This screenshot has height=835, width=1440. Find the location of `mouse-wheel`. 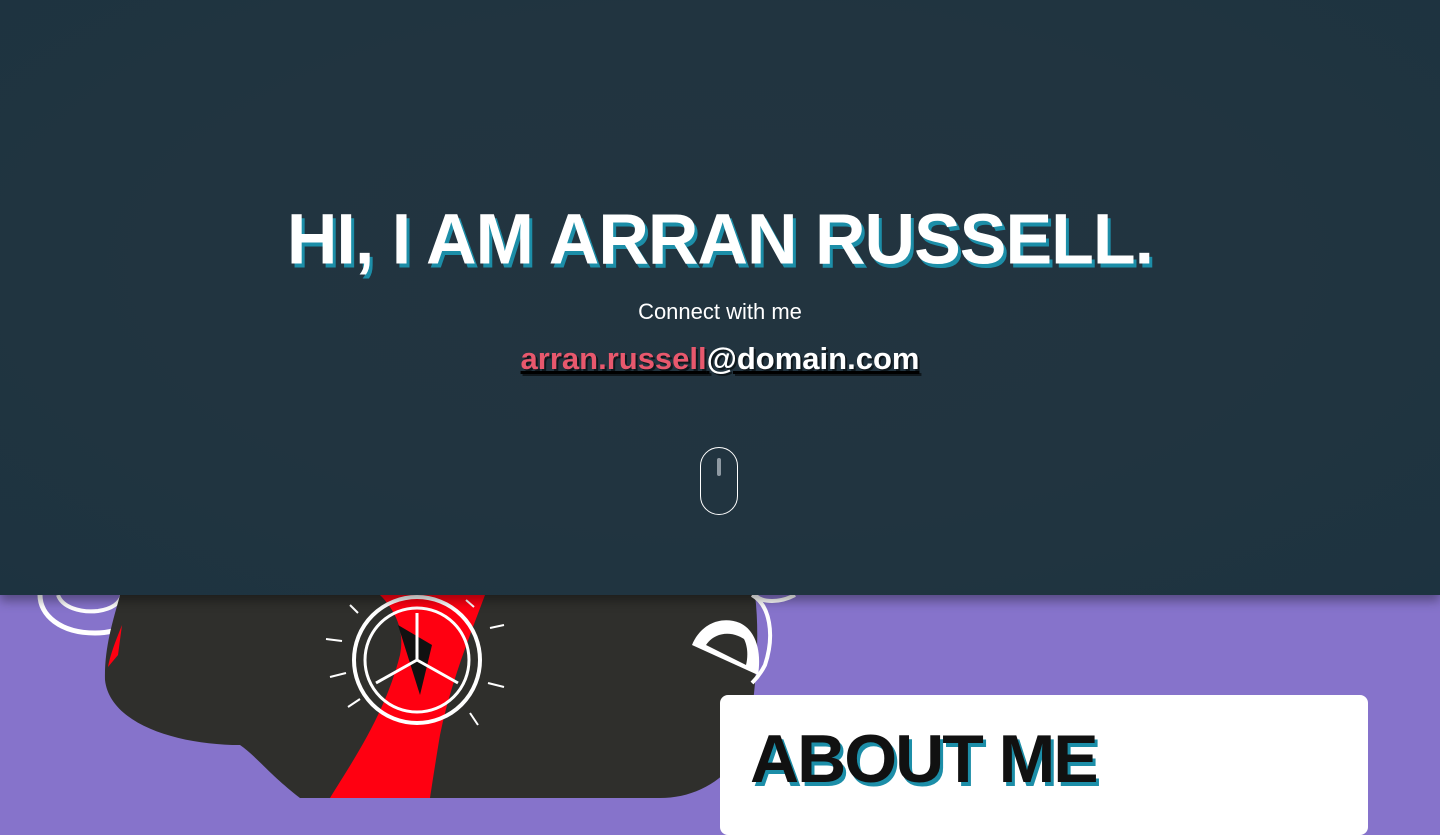

mouse-wheel is located at coordinates (719, 467).